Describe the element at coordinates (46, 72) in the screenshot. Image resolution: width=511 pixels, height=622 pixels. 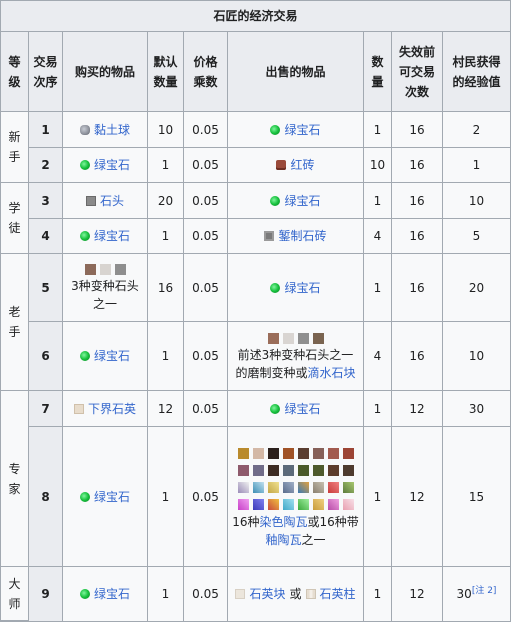
I see `header-order: 交易 次序` at that location.